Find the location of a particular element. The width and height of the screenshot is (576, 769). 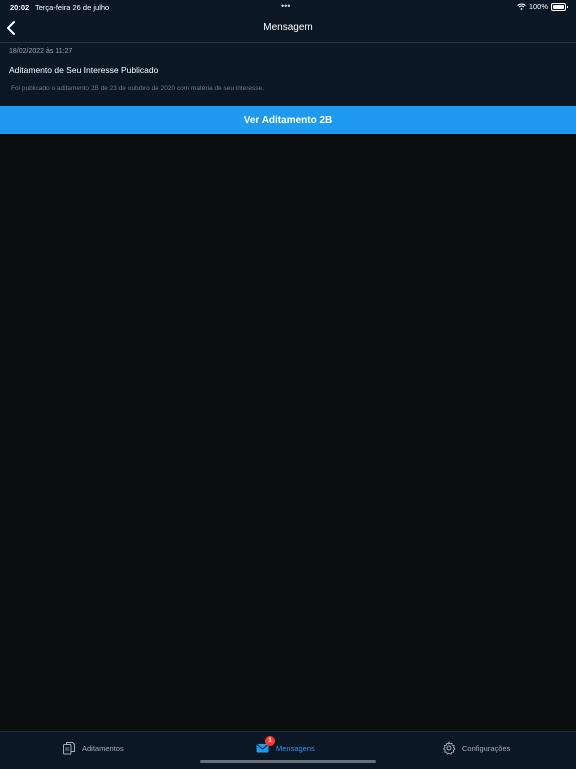

status-right: 100% is located at coordinates (542, 6).